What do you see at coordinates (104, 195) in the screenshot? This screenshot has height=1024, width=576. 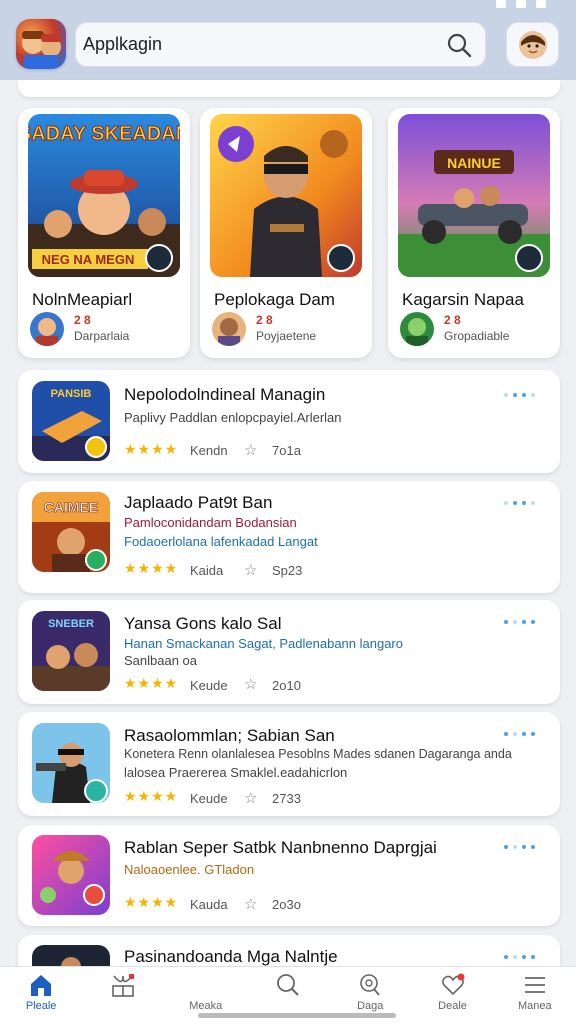 I see `featured-image: SADAY SKEADAN NEG NA MEGN` at bounding box center [104, 195].